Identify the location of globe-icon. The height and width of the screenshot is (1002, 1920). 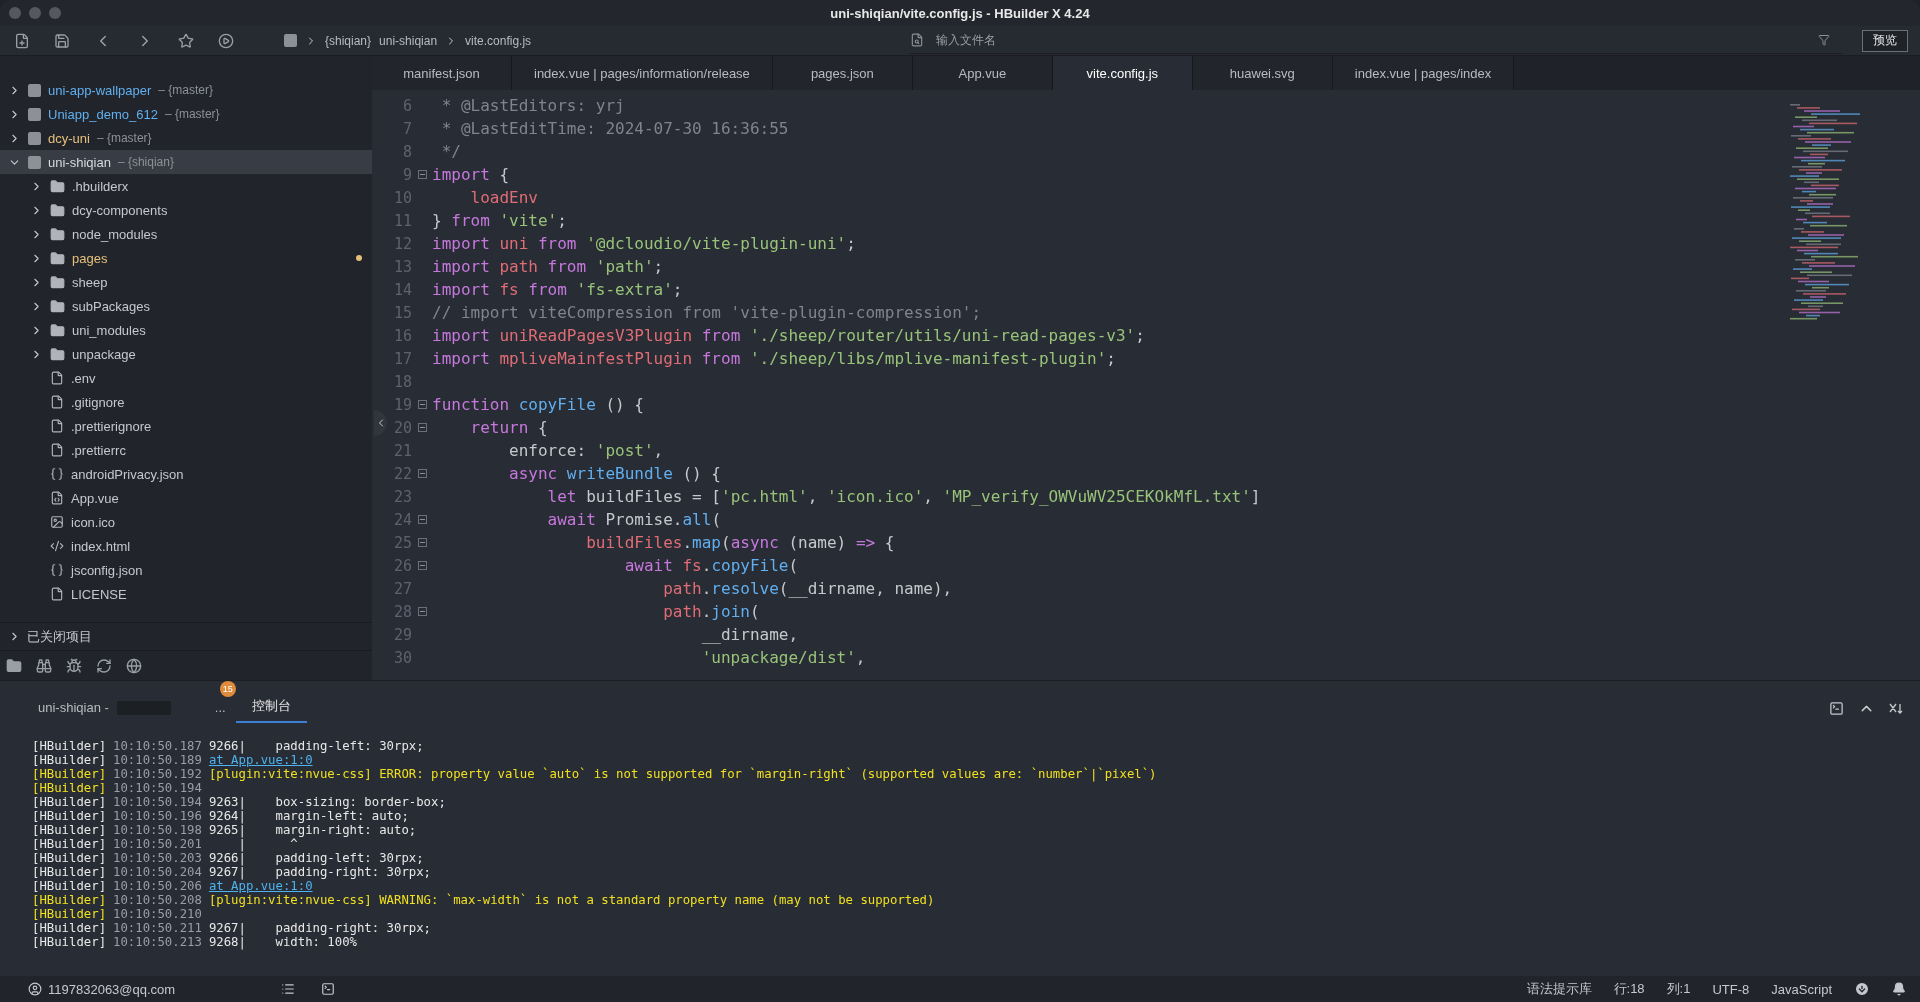
(134, 665).